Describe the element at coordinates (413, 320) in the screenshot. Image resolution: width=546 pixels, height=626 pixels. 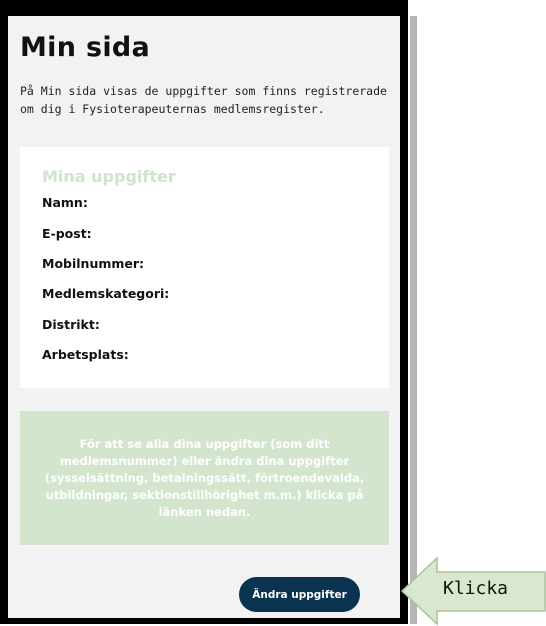
I see `frame-shadow` at that location.